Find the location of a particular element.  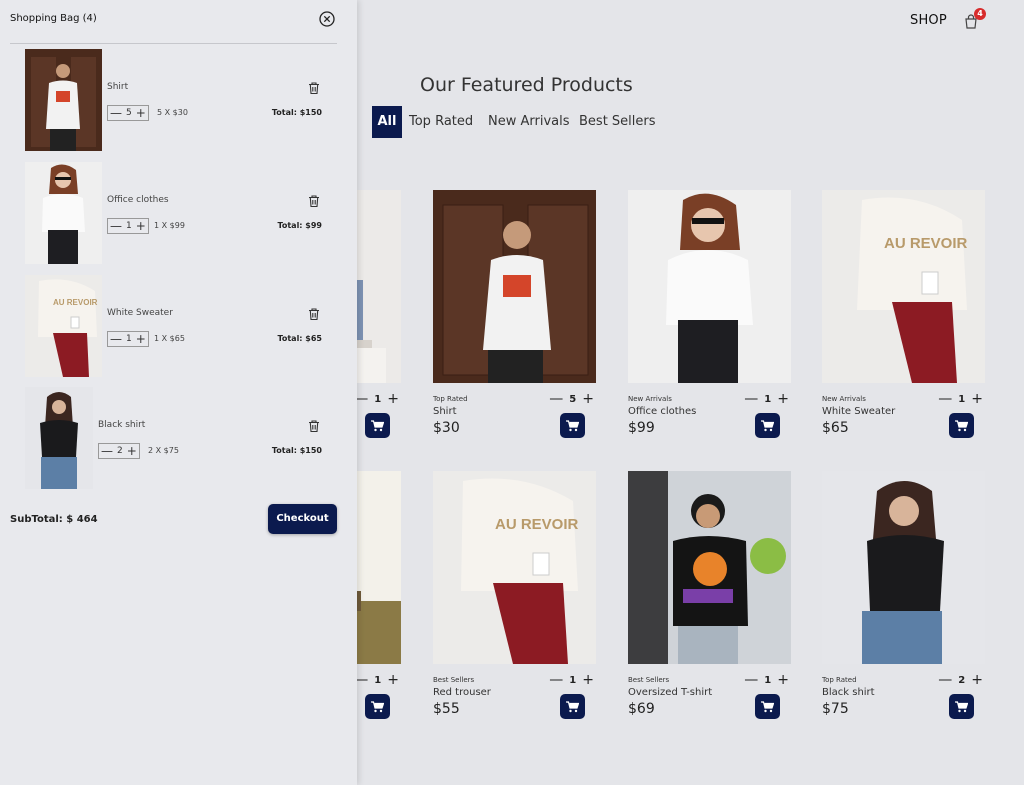

bag-item-name: Office clothes is located at coordinates (138, 200).